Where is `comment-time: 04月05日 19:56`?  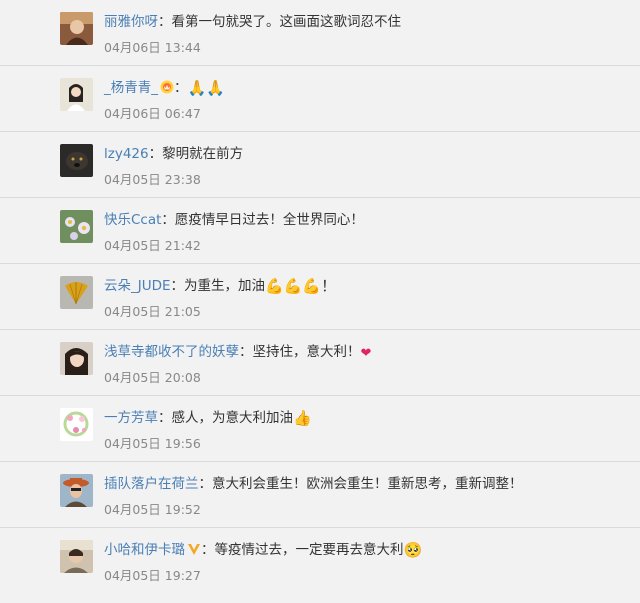
comment-time: 04月05日 19:56 is located at coordinates (152, 443).